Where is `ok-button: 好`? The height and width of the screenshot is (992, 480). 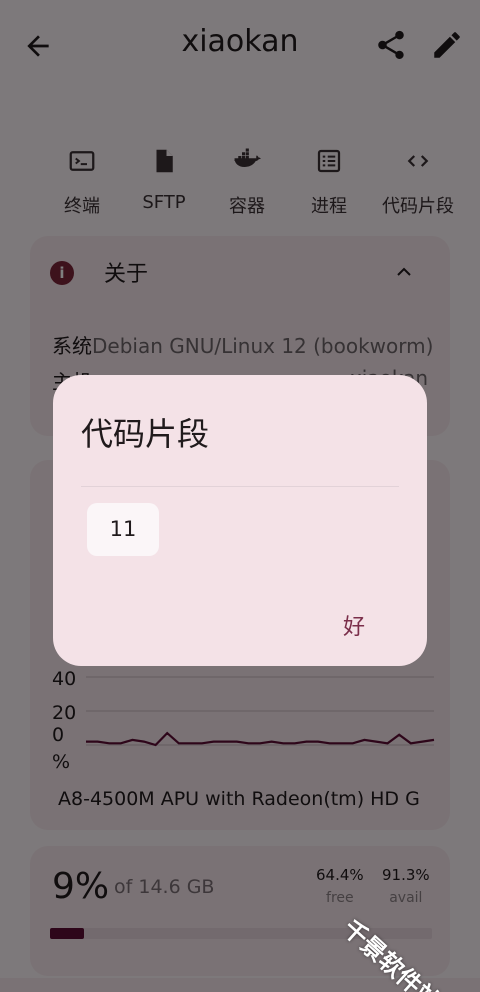
ok-button: 好 is located at coordinates (354, 625).